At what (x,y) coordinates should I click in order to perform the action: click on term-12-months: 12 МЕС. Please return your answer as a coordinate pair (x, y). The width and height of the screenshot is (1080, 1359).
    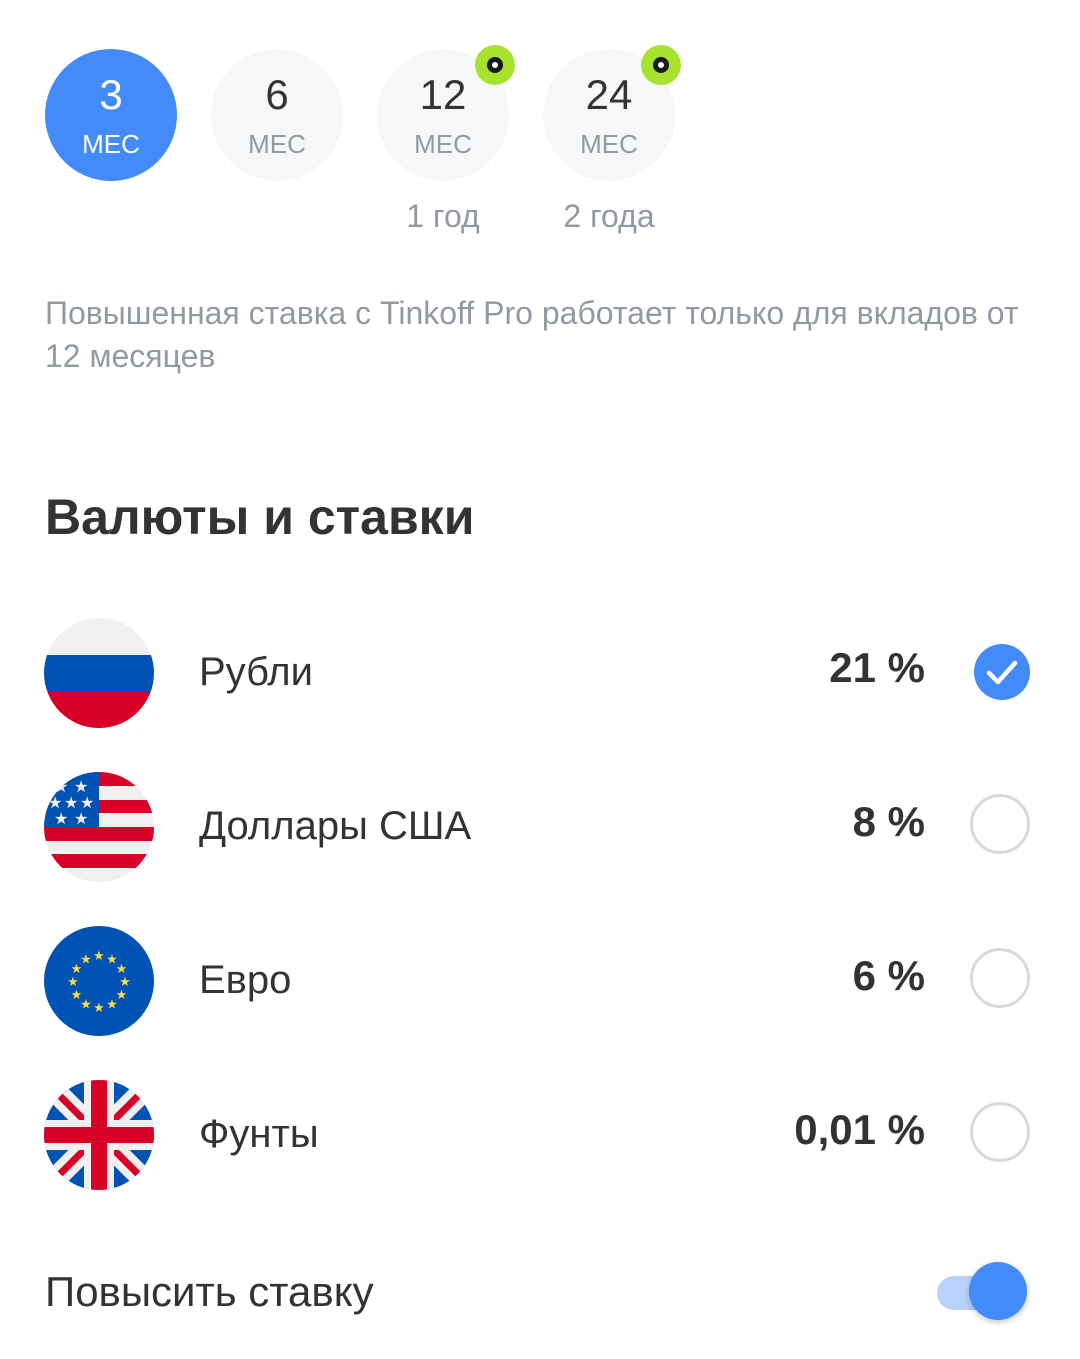
    Looking at the image, I should click on (446, 113).